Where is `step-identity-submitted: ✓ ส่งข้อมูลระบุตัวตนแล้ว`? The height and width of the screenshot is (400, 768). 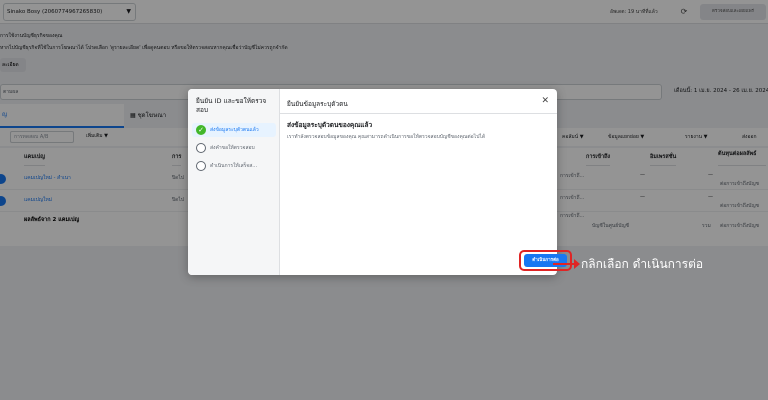
step-identity-submitted: ✓ ส่งข้อมูลระบุตัวตนแล้ว is located at coordinates (234, 130).